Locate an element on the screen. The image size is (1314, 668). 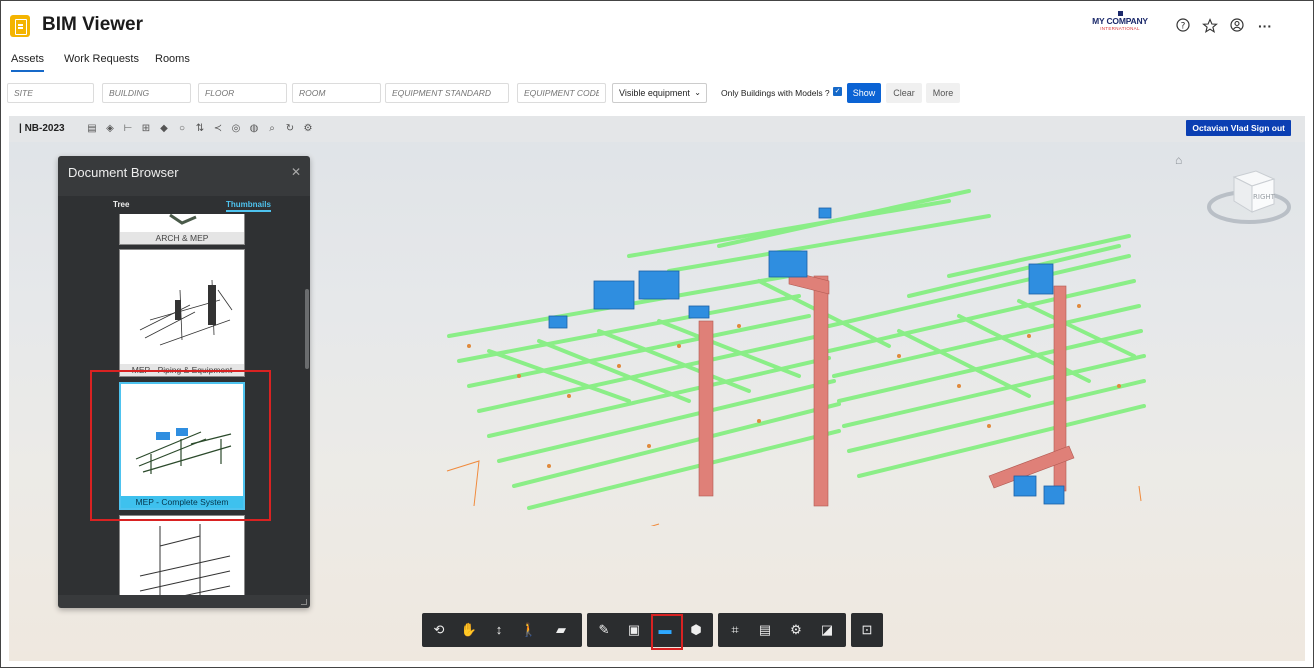
company-logo: MY COMPANY INTERNATIONAL is located at coordinates (1120, 21).